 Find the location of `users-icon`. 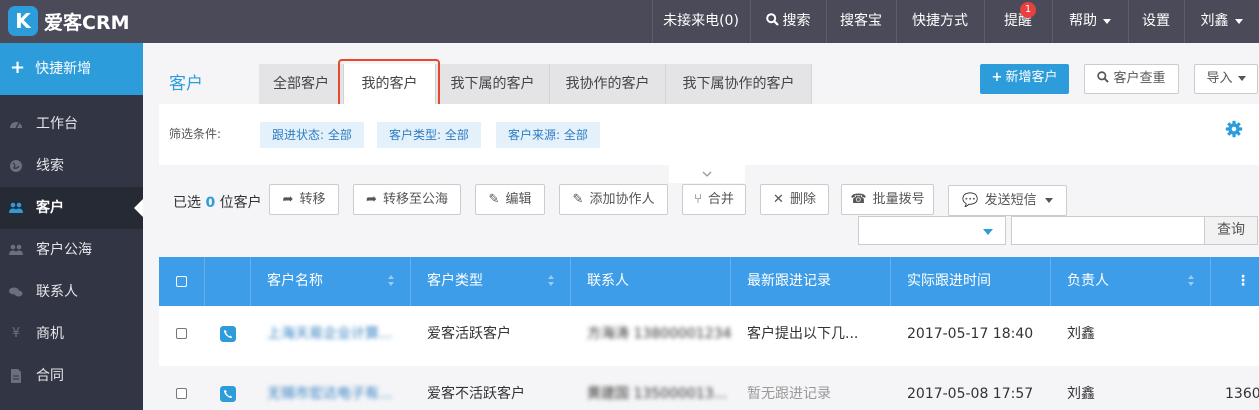

users-icon is located at coordinates (16, 249).